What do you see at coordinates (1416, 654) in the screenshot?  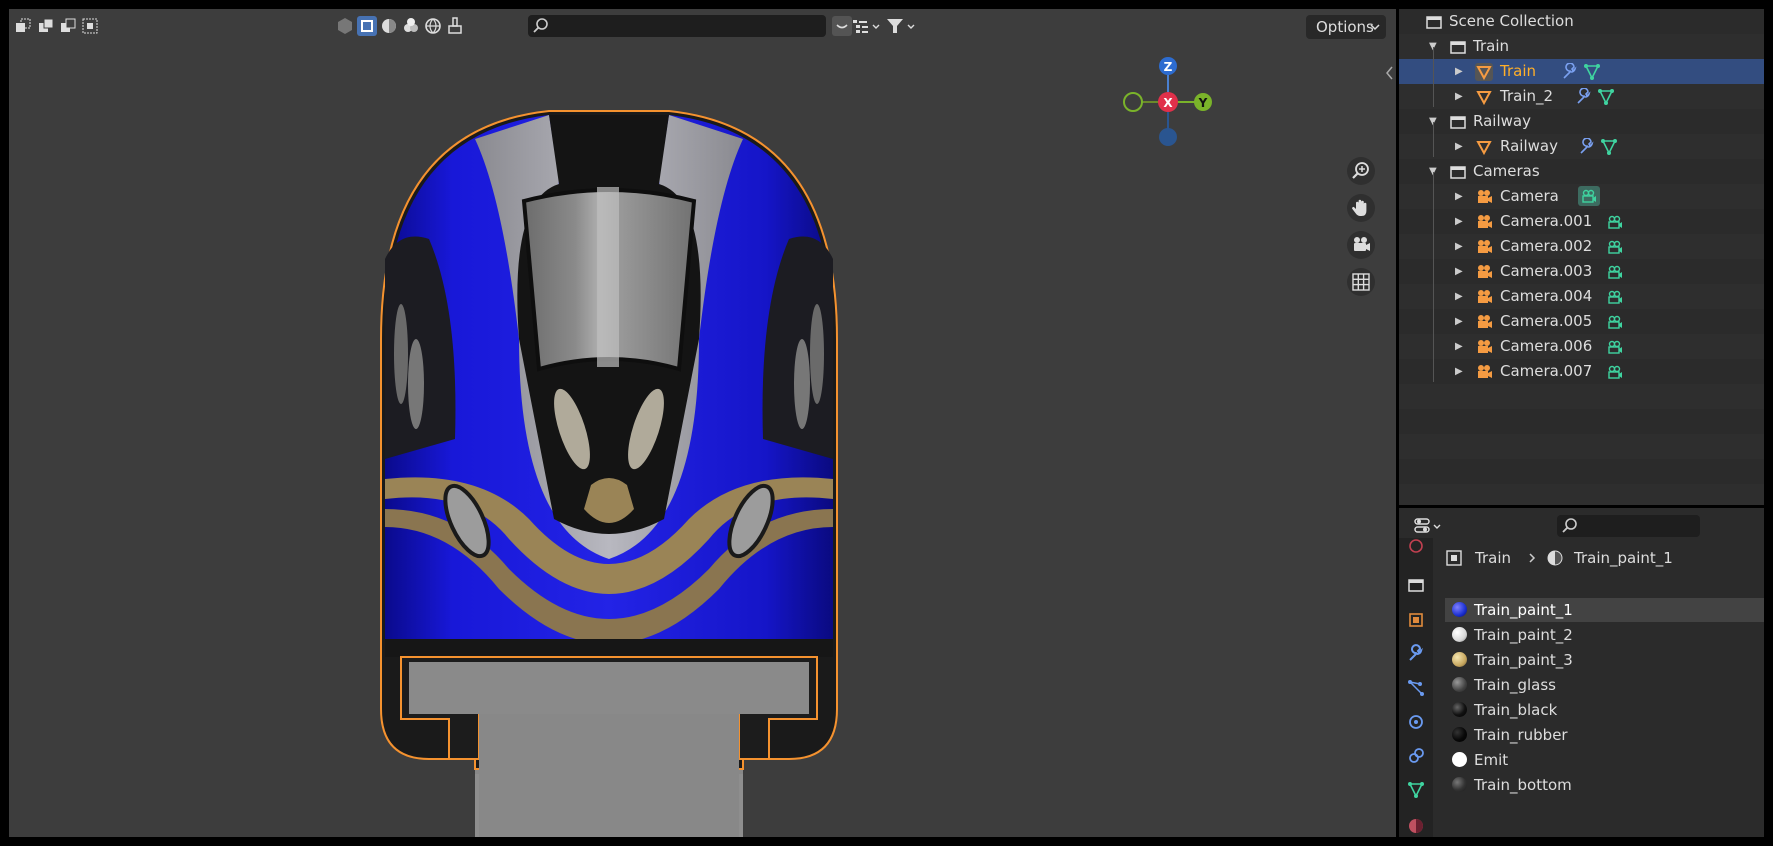 I see `tab-modifier-wrench-icon` at bounding box center [1416, 654].